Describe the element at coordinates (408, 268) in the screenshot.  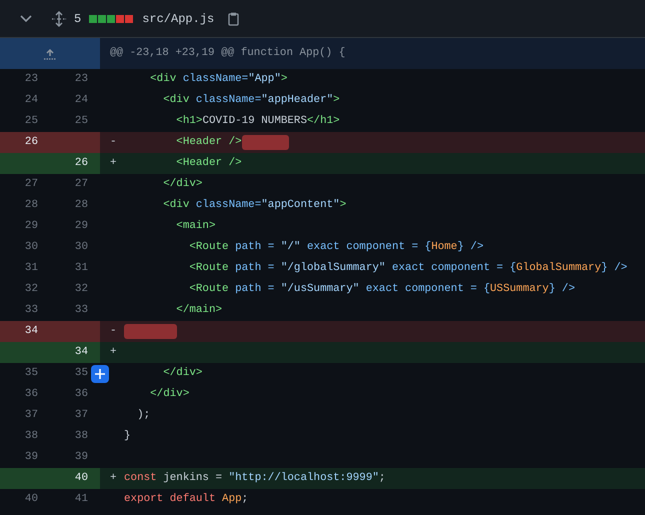
I see `code-line: <Route path = "/globalSummary" exact component = {GlobalSummary} />` at that location.